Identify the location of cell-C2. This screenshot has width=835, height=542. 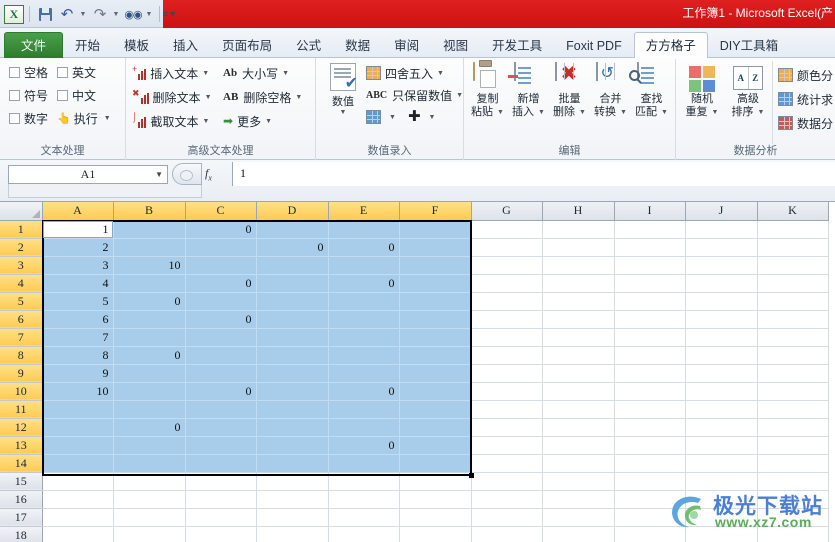
(221, 247).